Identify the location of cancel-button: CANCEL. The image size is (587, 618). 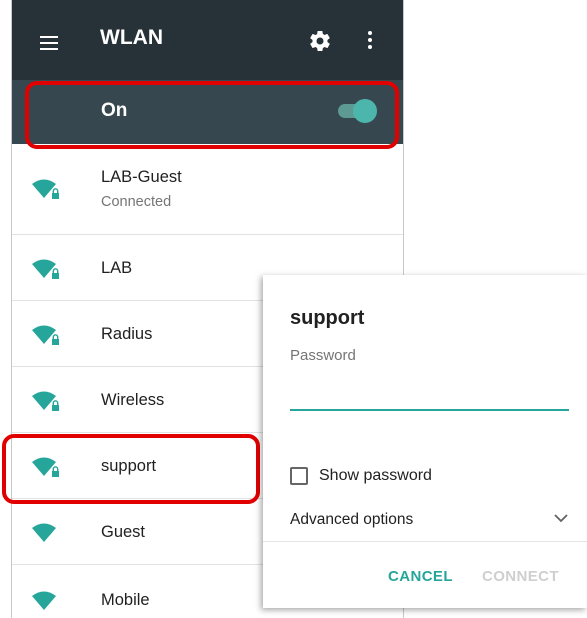
(420, 576).